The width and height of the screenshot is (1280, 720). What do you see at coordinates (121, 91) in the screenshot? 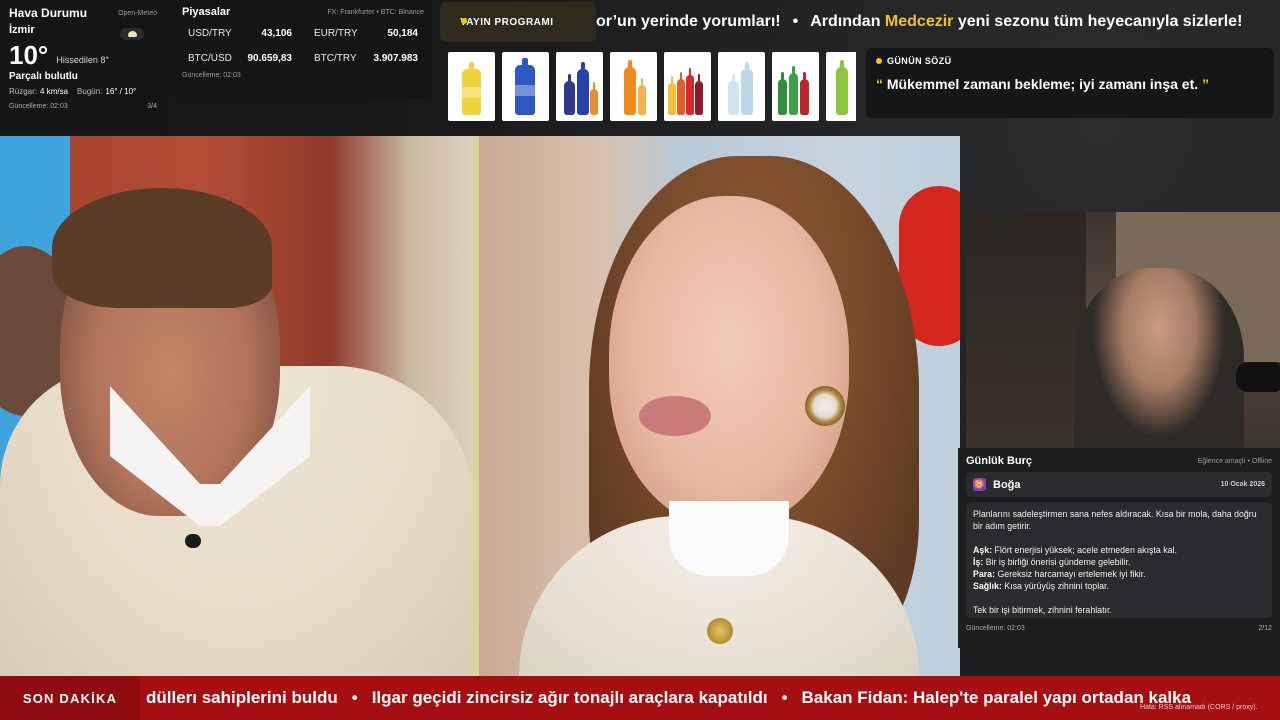
I see `today-value: 16° / 10°` at bounding box center [121, 91].